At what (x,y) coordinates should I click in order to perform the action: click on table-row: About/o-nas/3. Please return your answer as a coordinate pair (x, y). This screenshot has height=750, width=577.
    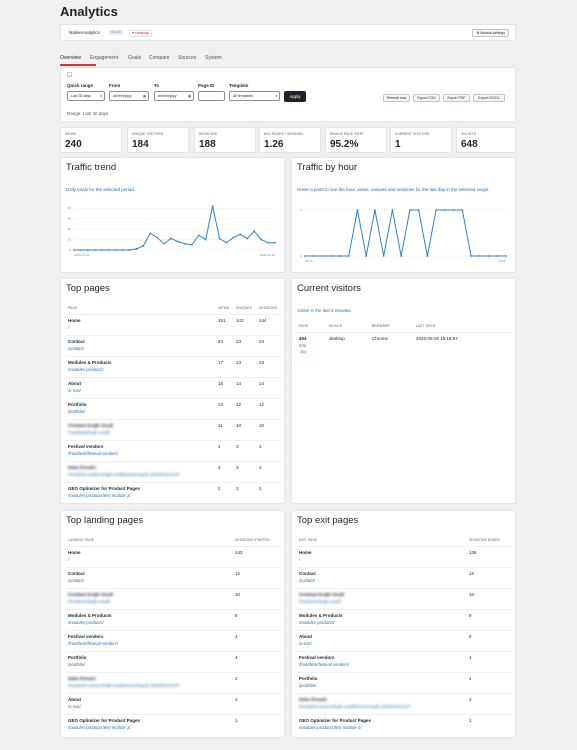
    Looking at the image, I should click on (173, 703).